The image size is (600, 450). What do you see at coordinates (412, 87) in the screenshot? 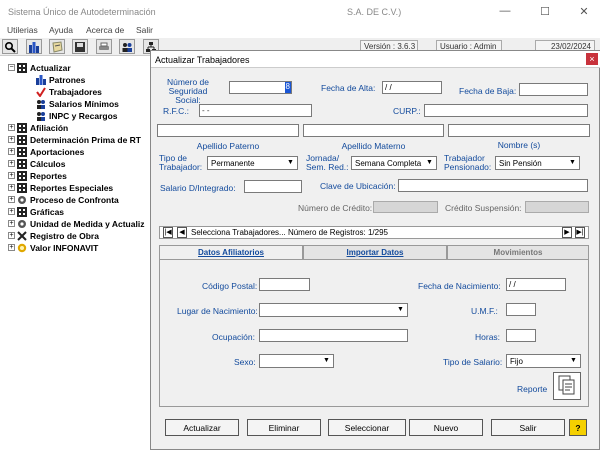
I see `fecha-alta-input: / /` at bounding box center [412, 87].